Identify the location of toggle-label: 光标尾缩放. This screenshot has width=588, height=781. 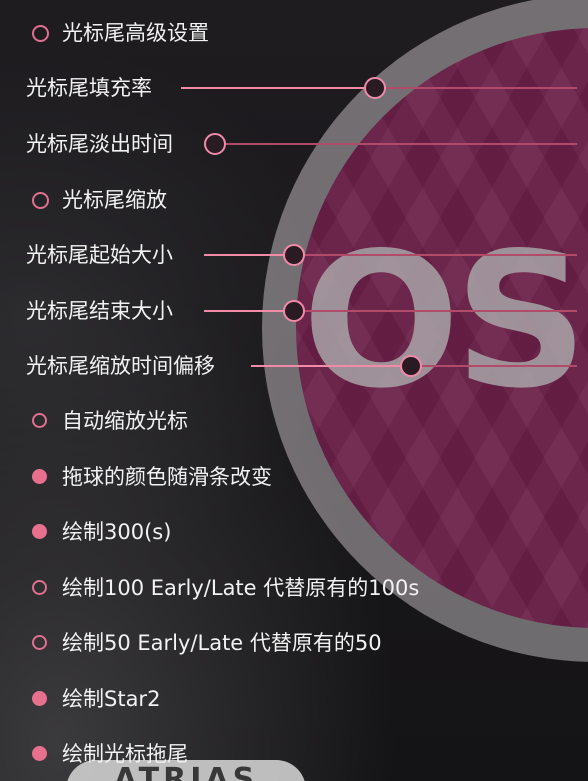
(114, 200).